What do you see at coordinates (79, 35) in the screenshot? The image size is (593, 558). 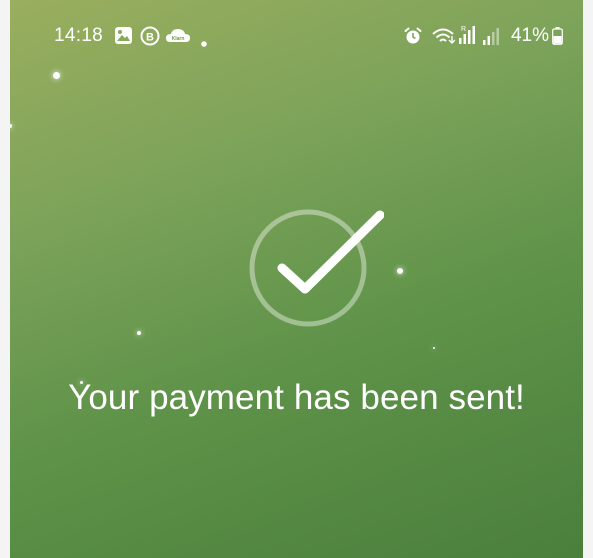 I see `status-time: 14:18` at bounding box center [79, 35].